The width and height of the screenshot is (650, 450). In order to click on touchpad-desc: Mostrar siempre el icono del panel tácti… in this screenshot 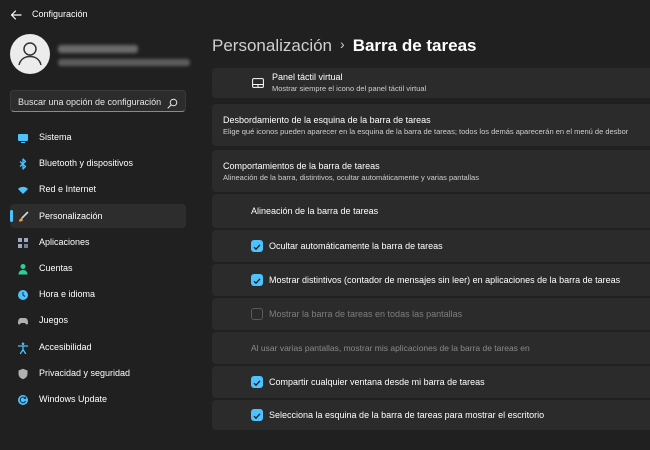, I will do `click(349, 88)`.